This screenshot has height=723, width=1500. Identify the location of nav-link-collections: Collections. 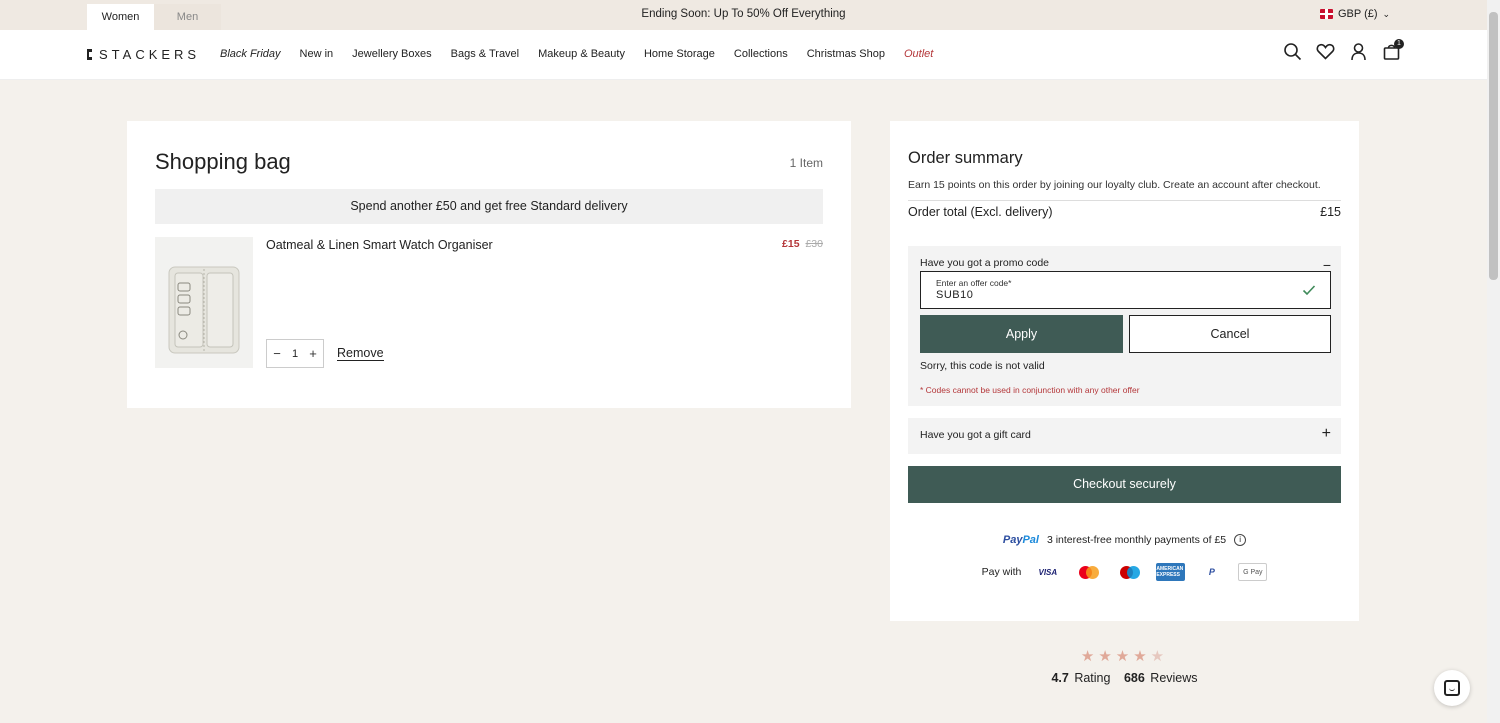
(761, 54).